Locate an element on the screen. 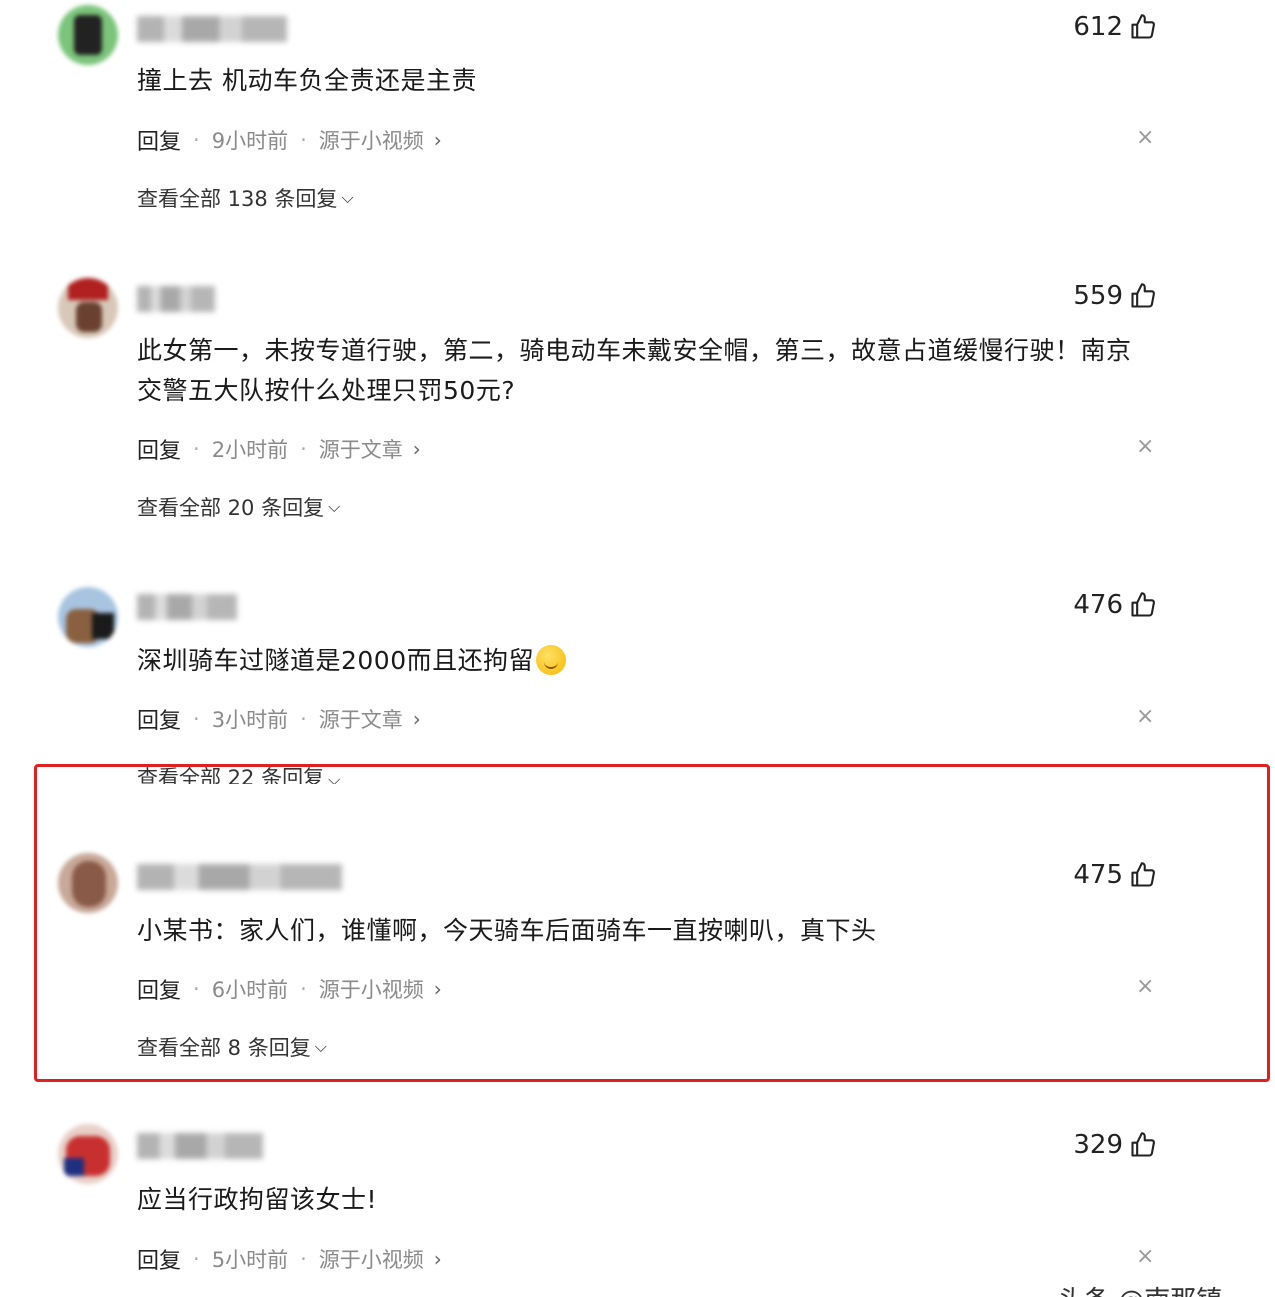  comment-meta: 回复 · 2小时前 · 源于文章 › is located at coordinates (279, 449).